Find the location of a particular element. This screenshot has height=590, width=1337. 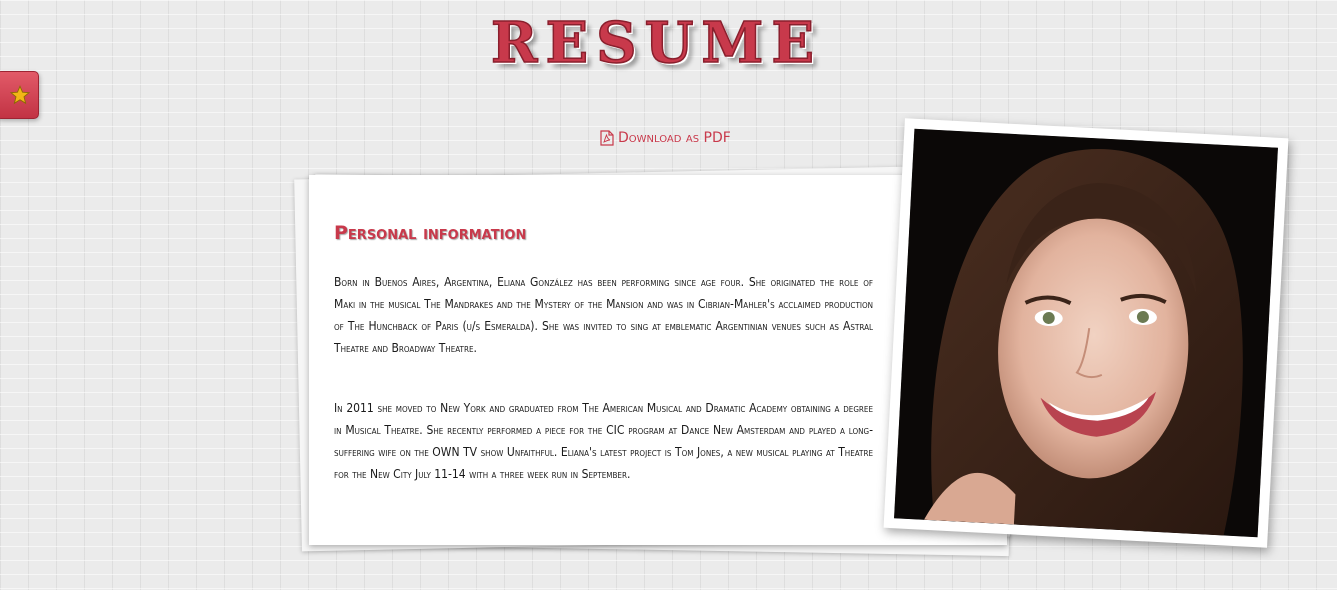

star-icon is located at coordinates (19, 95).